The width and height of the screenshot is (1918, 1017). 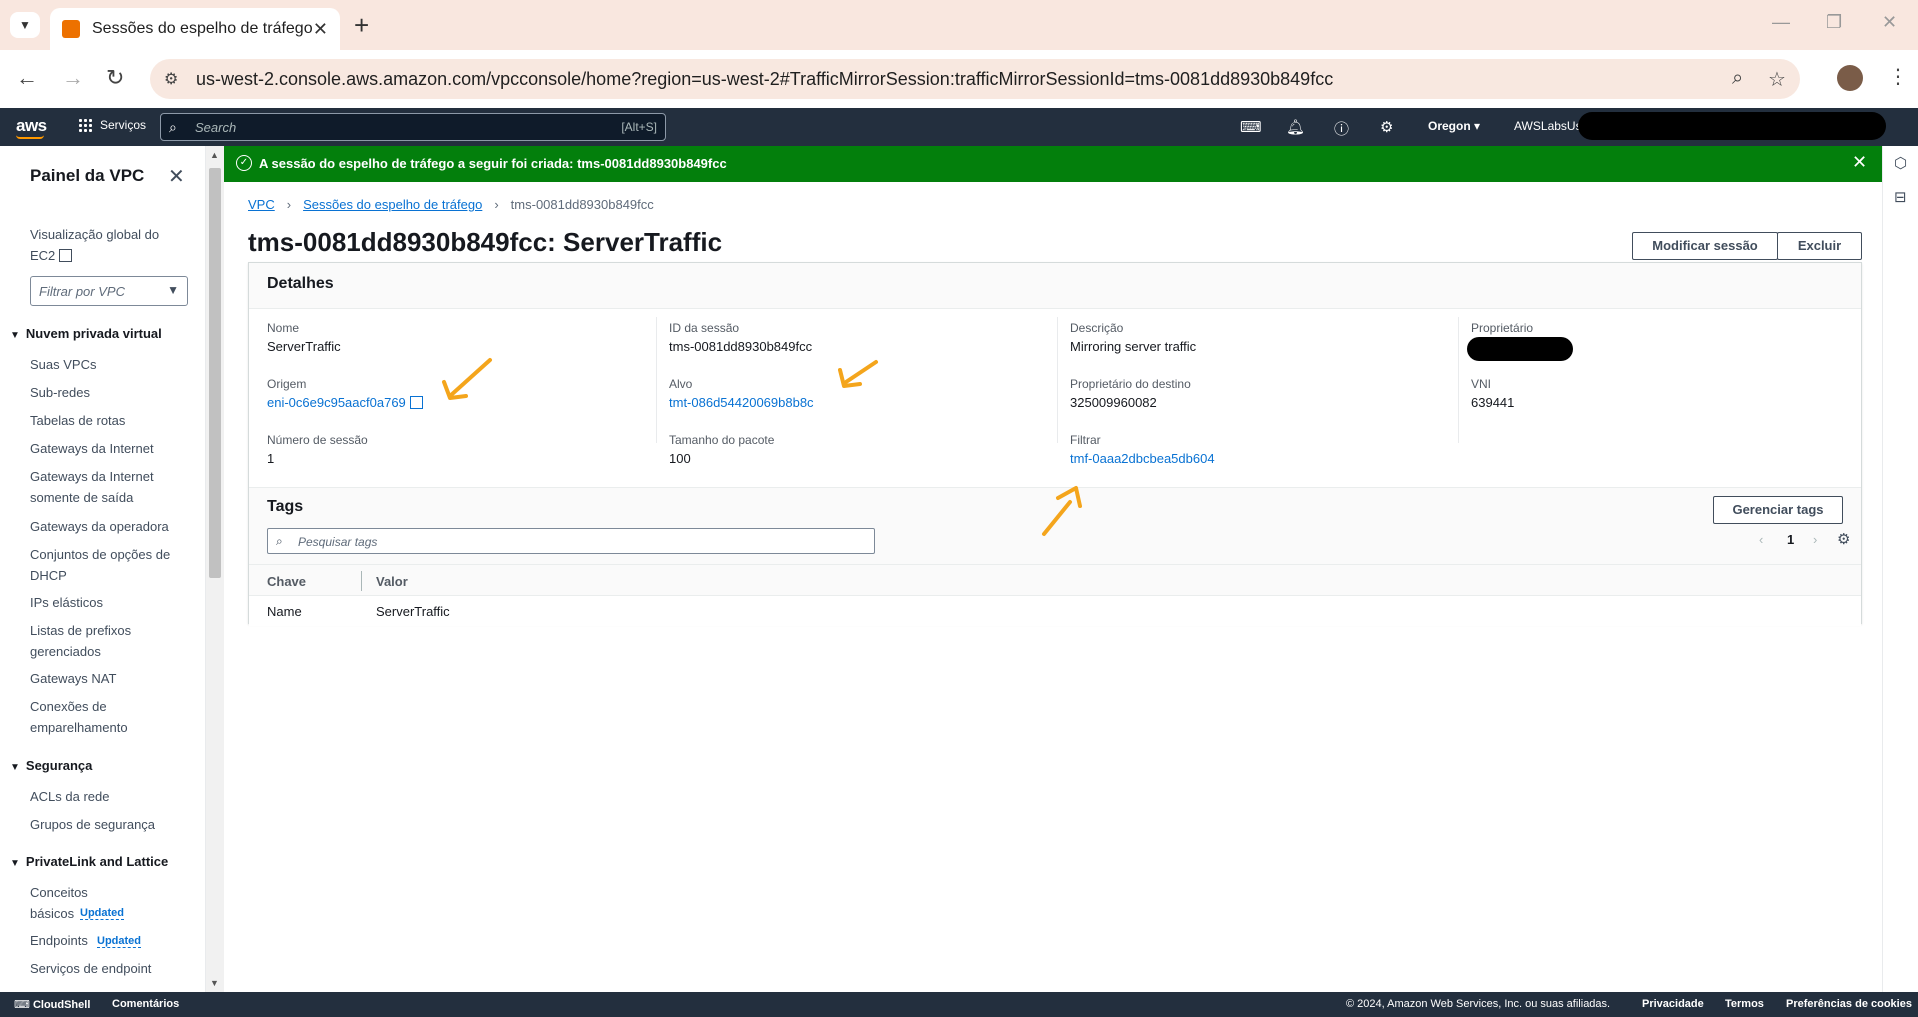 What do you see at coordinates (105, 392) in the screenshot?
I see `sidebar-item-subnets: Sub-redes` at bounding box center [105, 392].